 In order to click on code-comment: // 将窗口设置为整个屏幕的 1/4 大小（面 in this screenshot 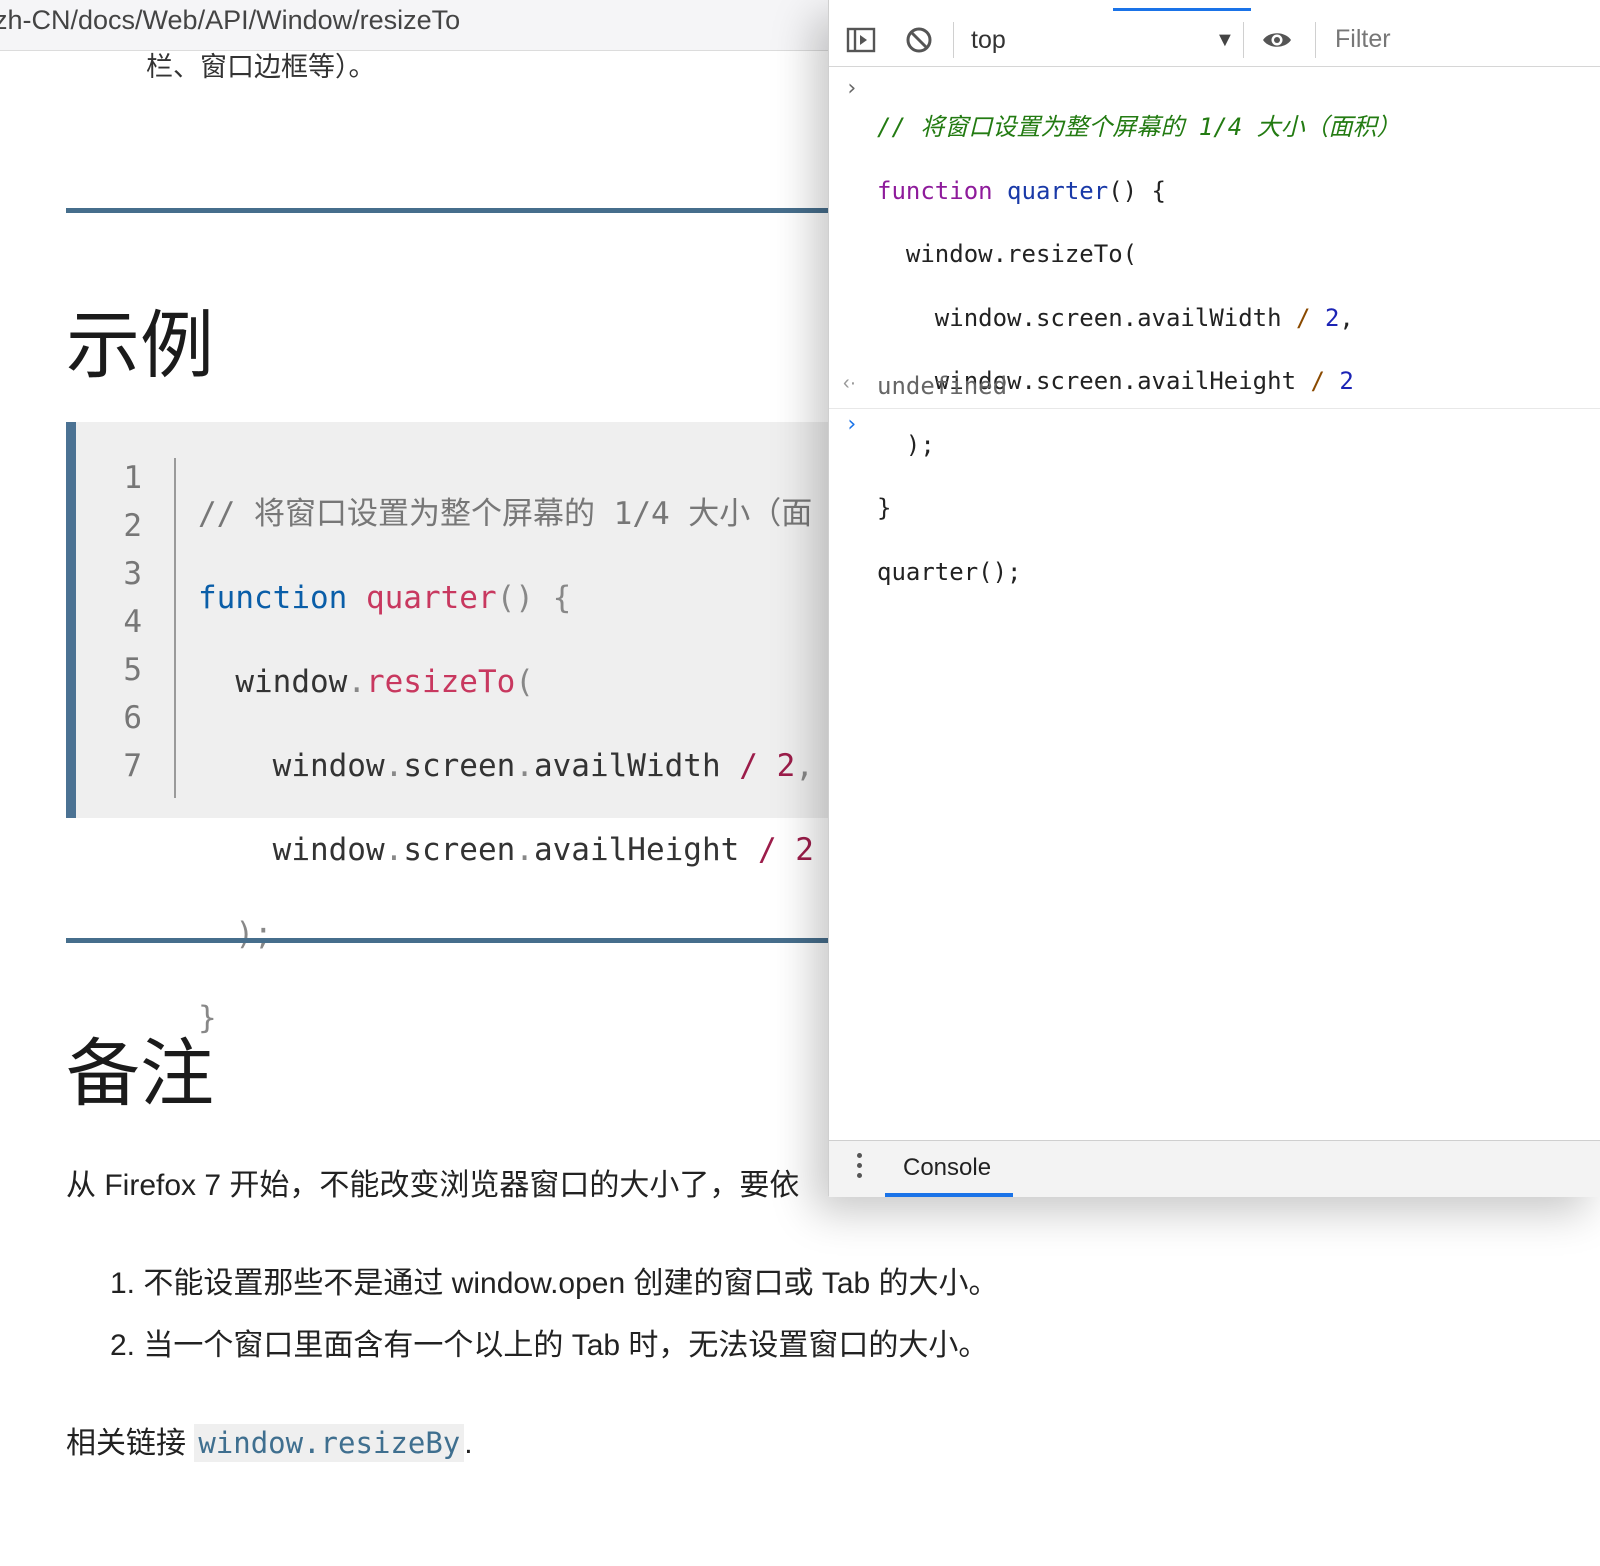, I will do `click(505, 514)`.